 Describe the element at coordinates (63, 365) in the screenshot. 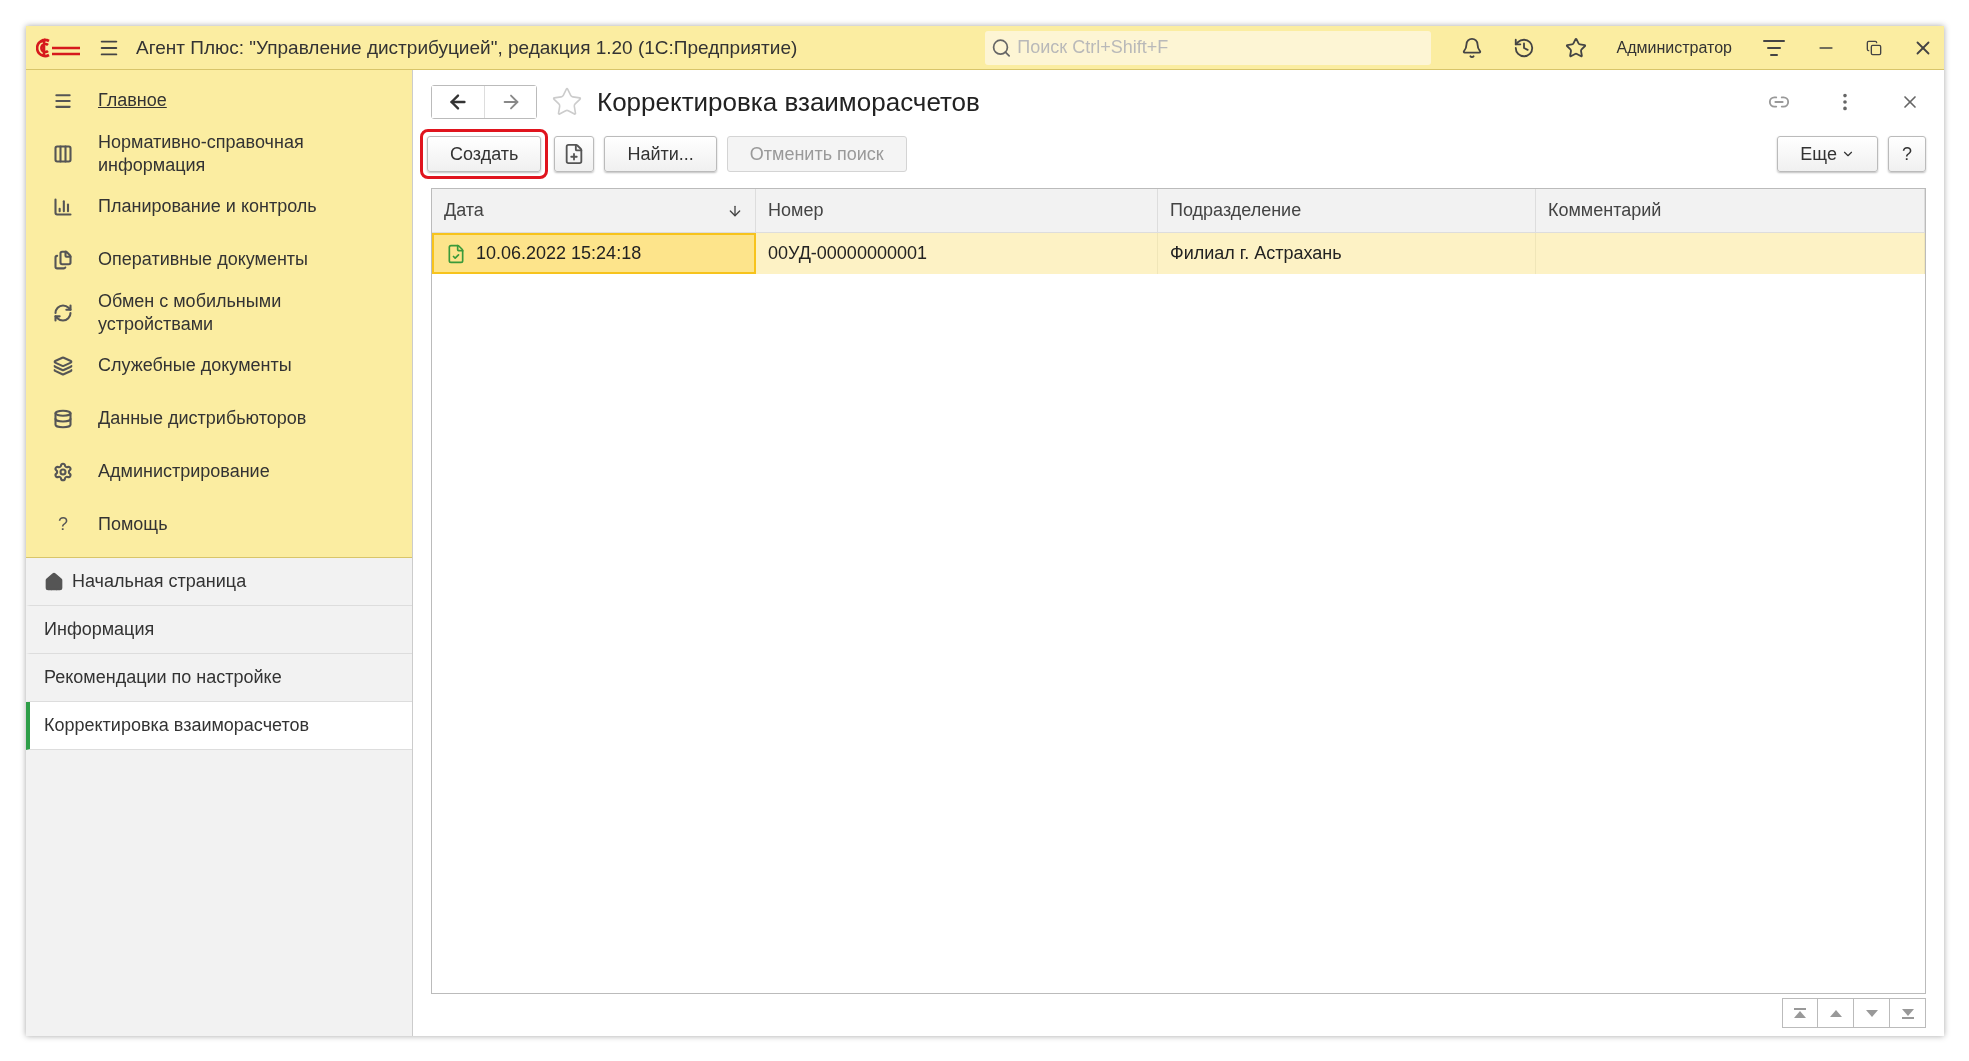

I see `layers-icon` at that location.